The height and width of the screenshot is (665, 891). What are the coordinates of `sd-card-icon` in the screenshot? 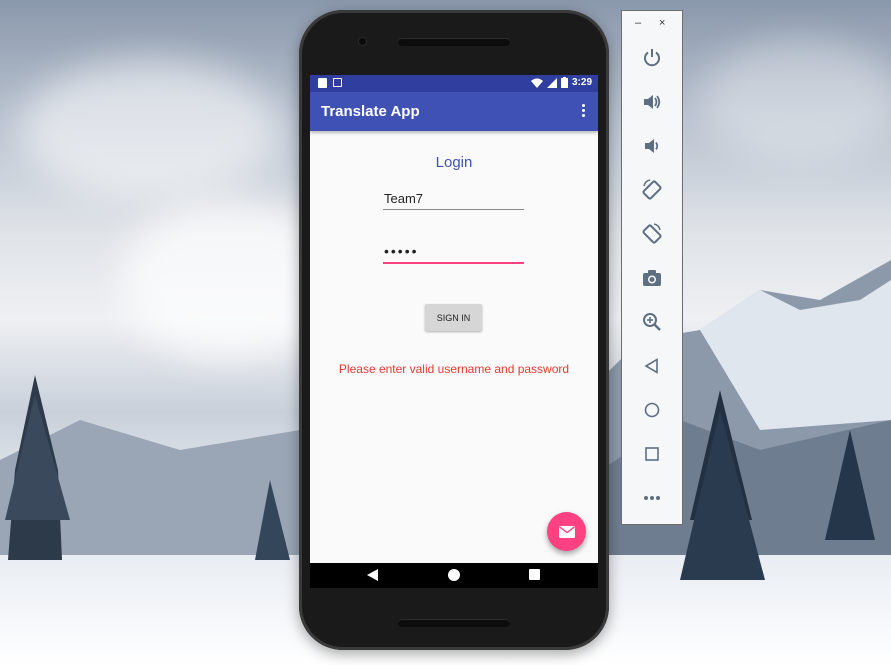 It's located at (322, 83).